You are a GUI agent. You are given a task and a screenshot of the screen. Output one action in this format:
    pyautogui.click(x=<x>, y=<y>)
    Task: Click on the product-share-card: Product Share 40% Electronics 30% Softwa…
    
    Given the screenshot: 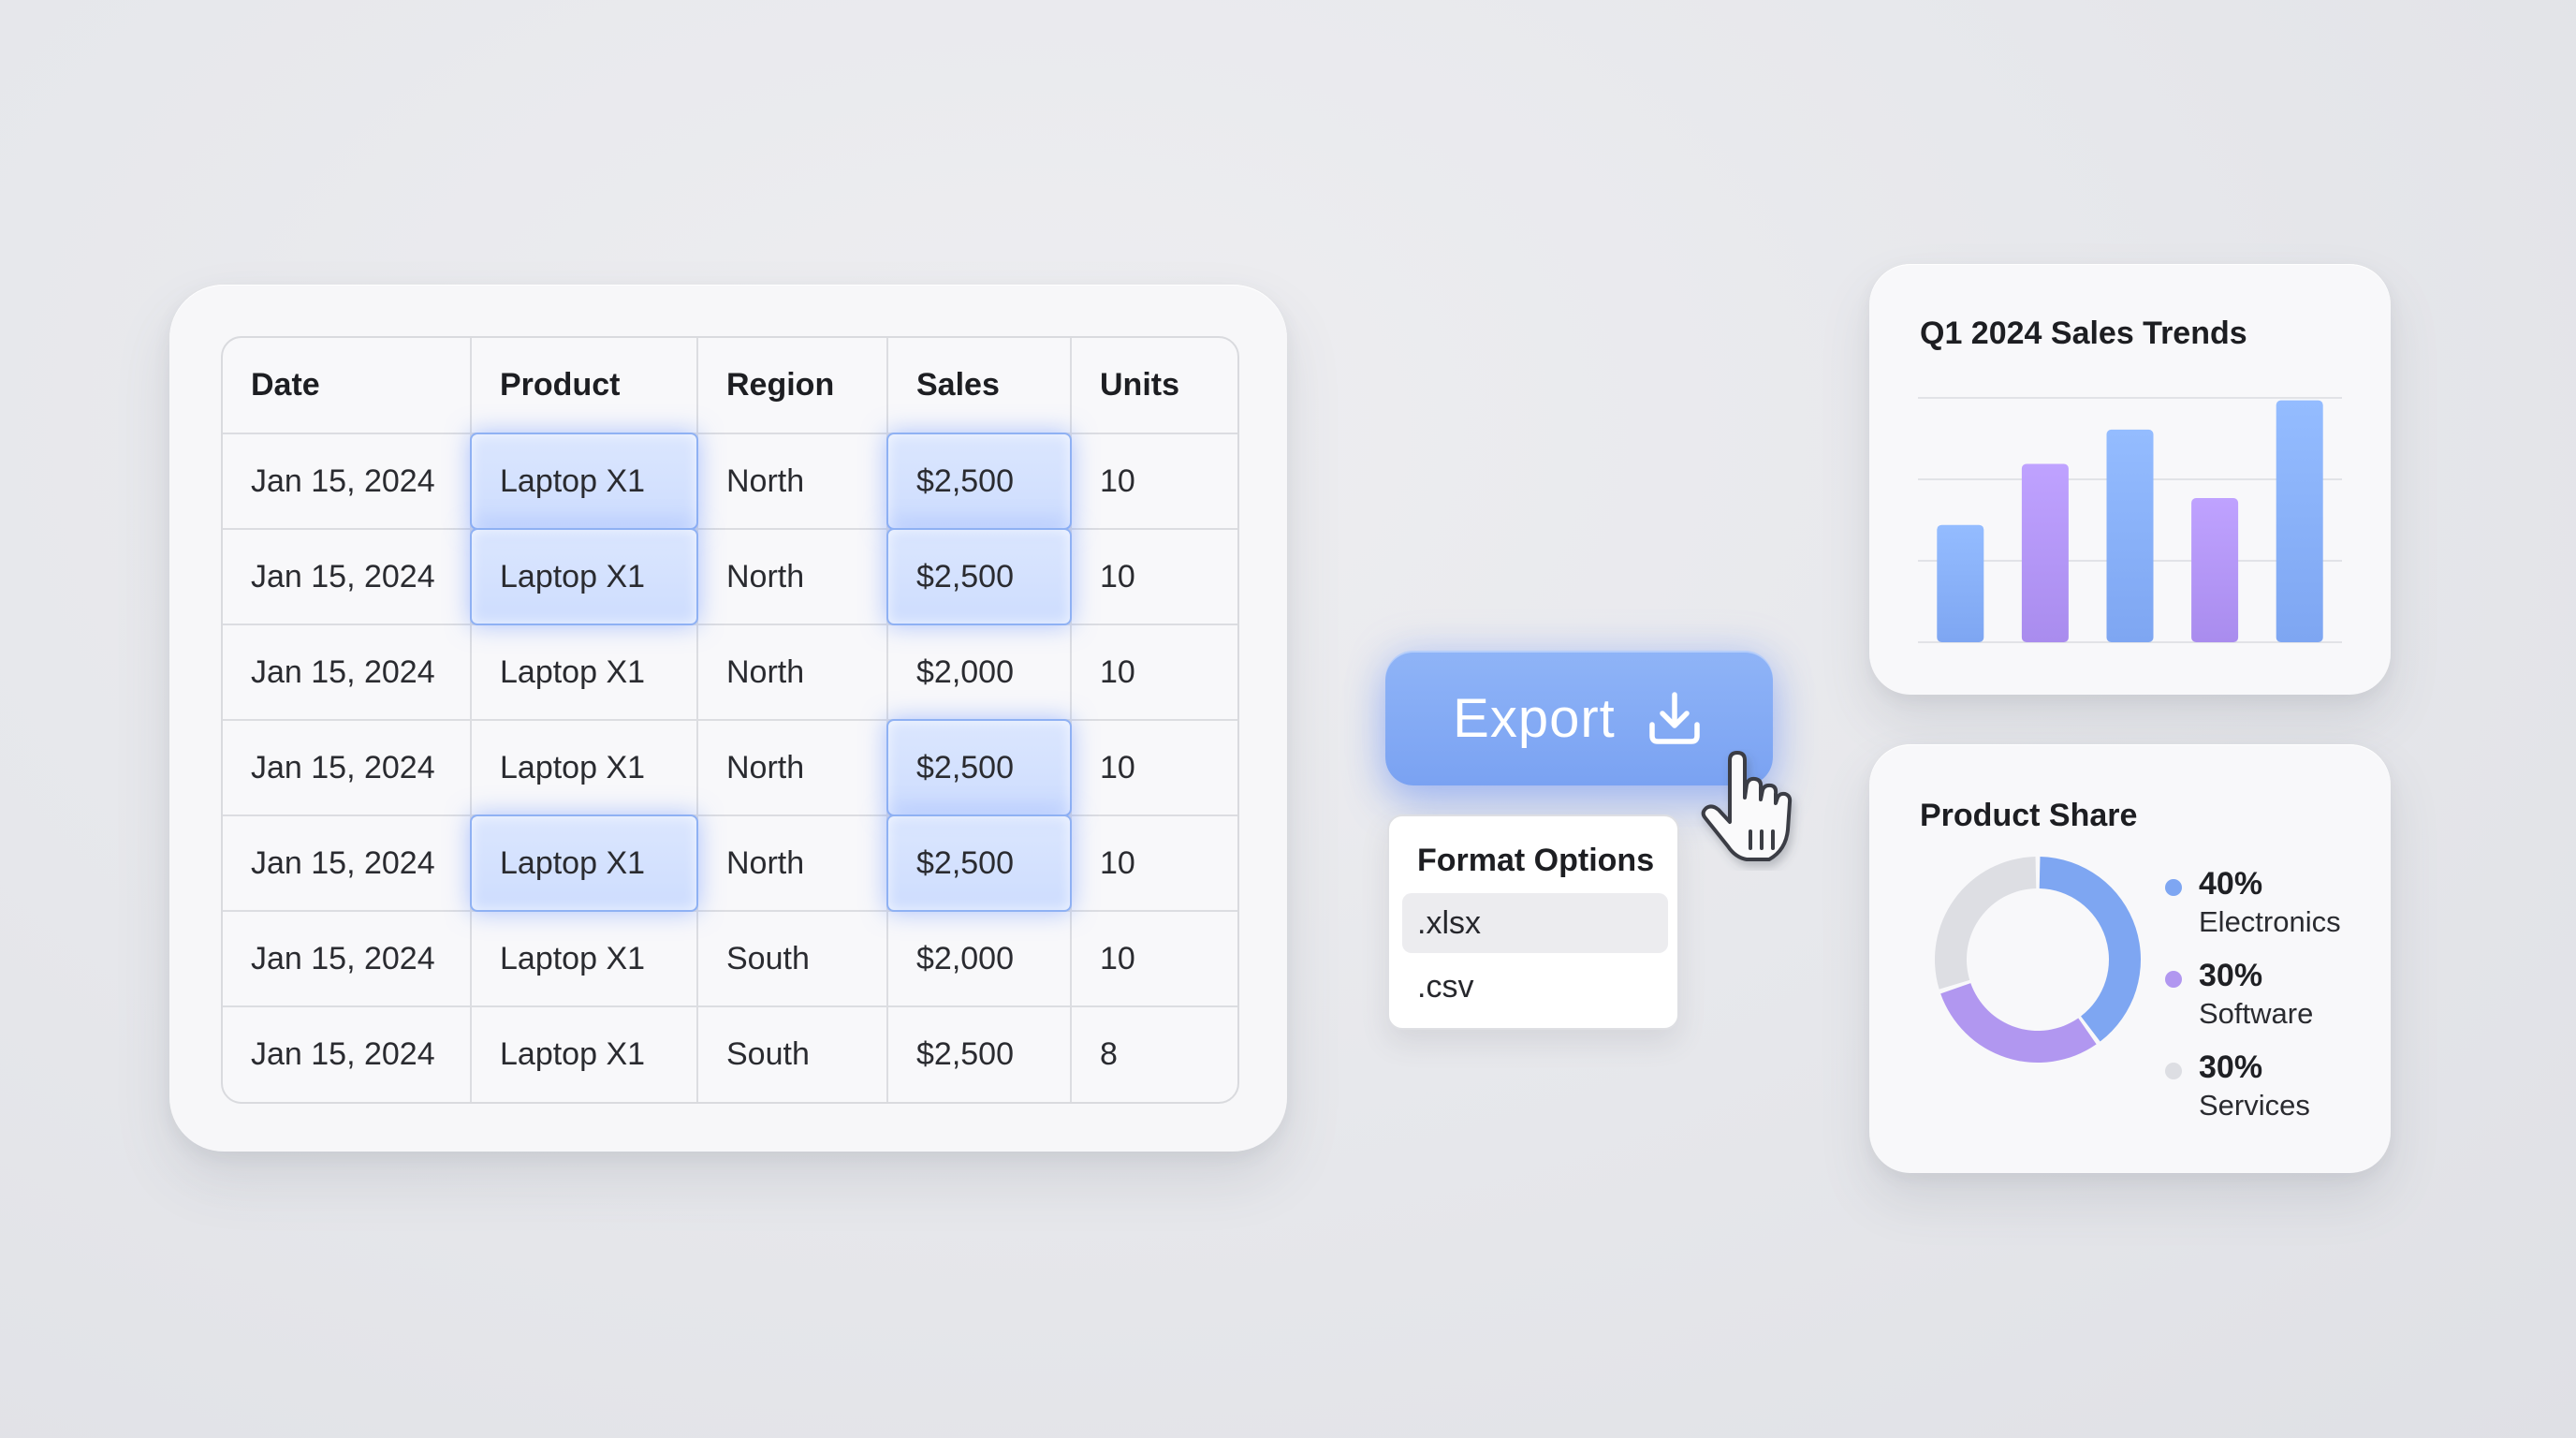 What is the action you would take?
    pyautogui.click(x=2130, y=958)
    